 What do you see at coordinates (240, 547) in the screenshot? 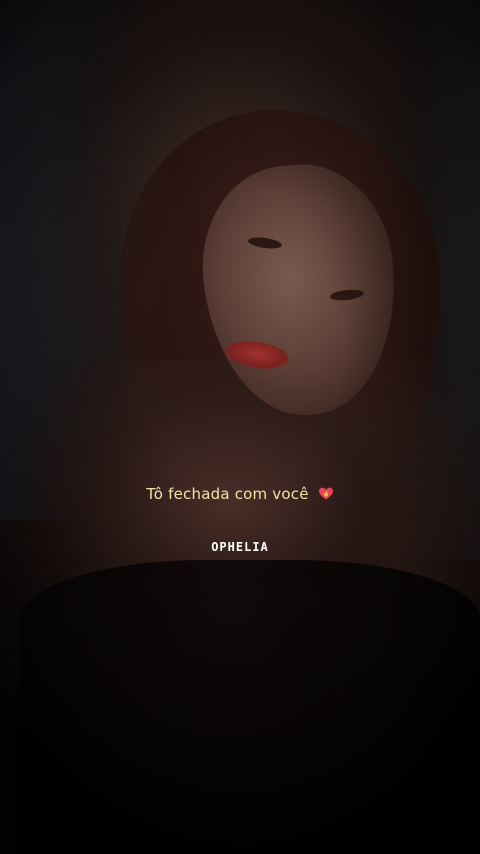
I see `watermark-text: OPHELIA` at bounding box center [240, 547].